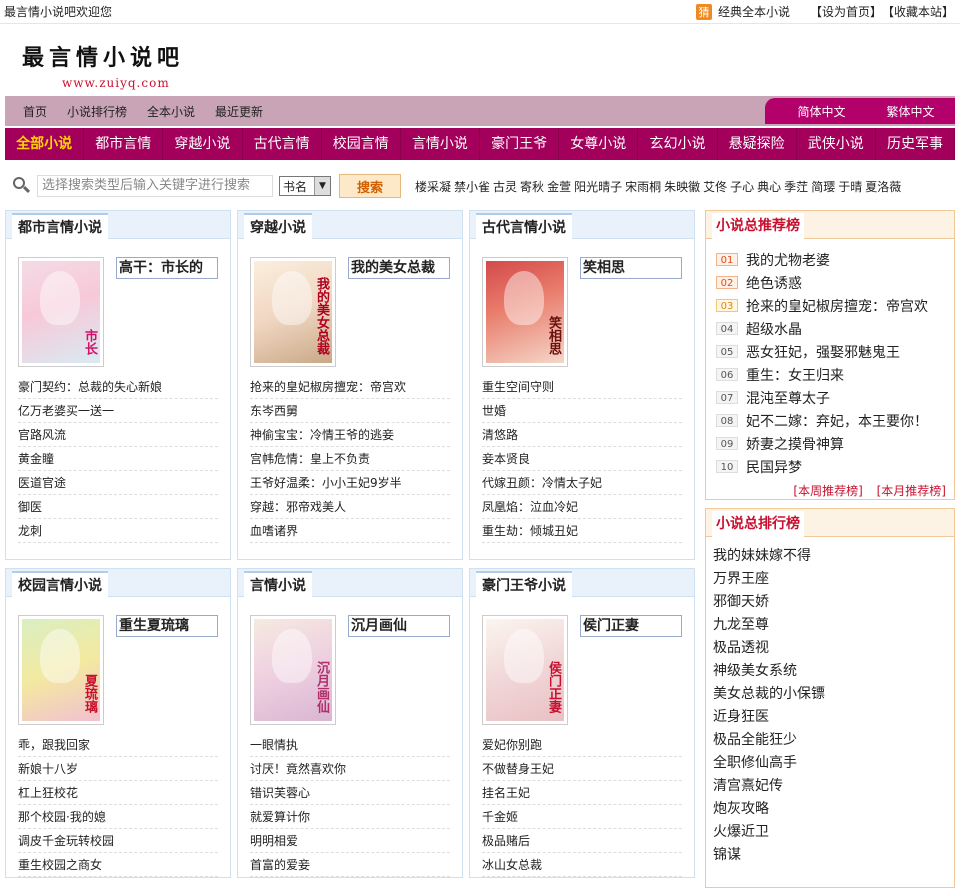 This screenshot has height=888, width=960. I want to click on book-link: 御医, so click(118, 507).